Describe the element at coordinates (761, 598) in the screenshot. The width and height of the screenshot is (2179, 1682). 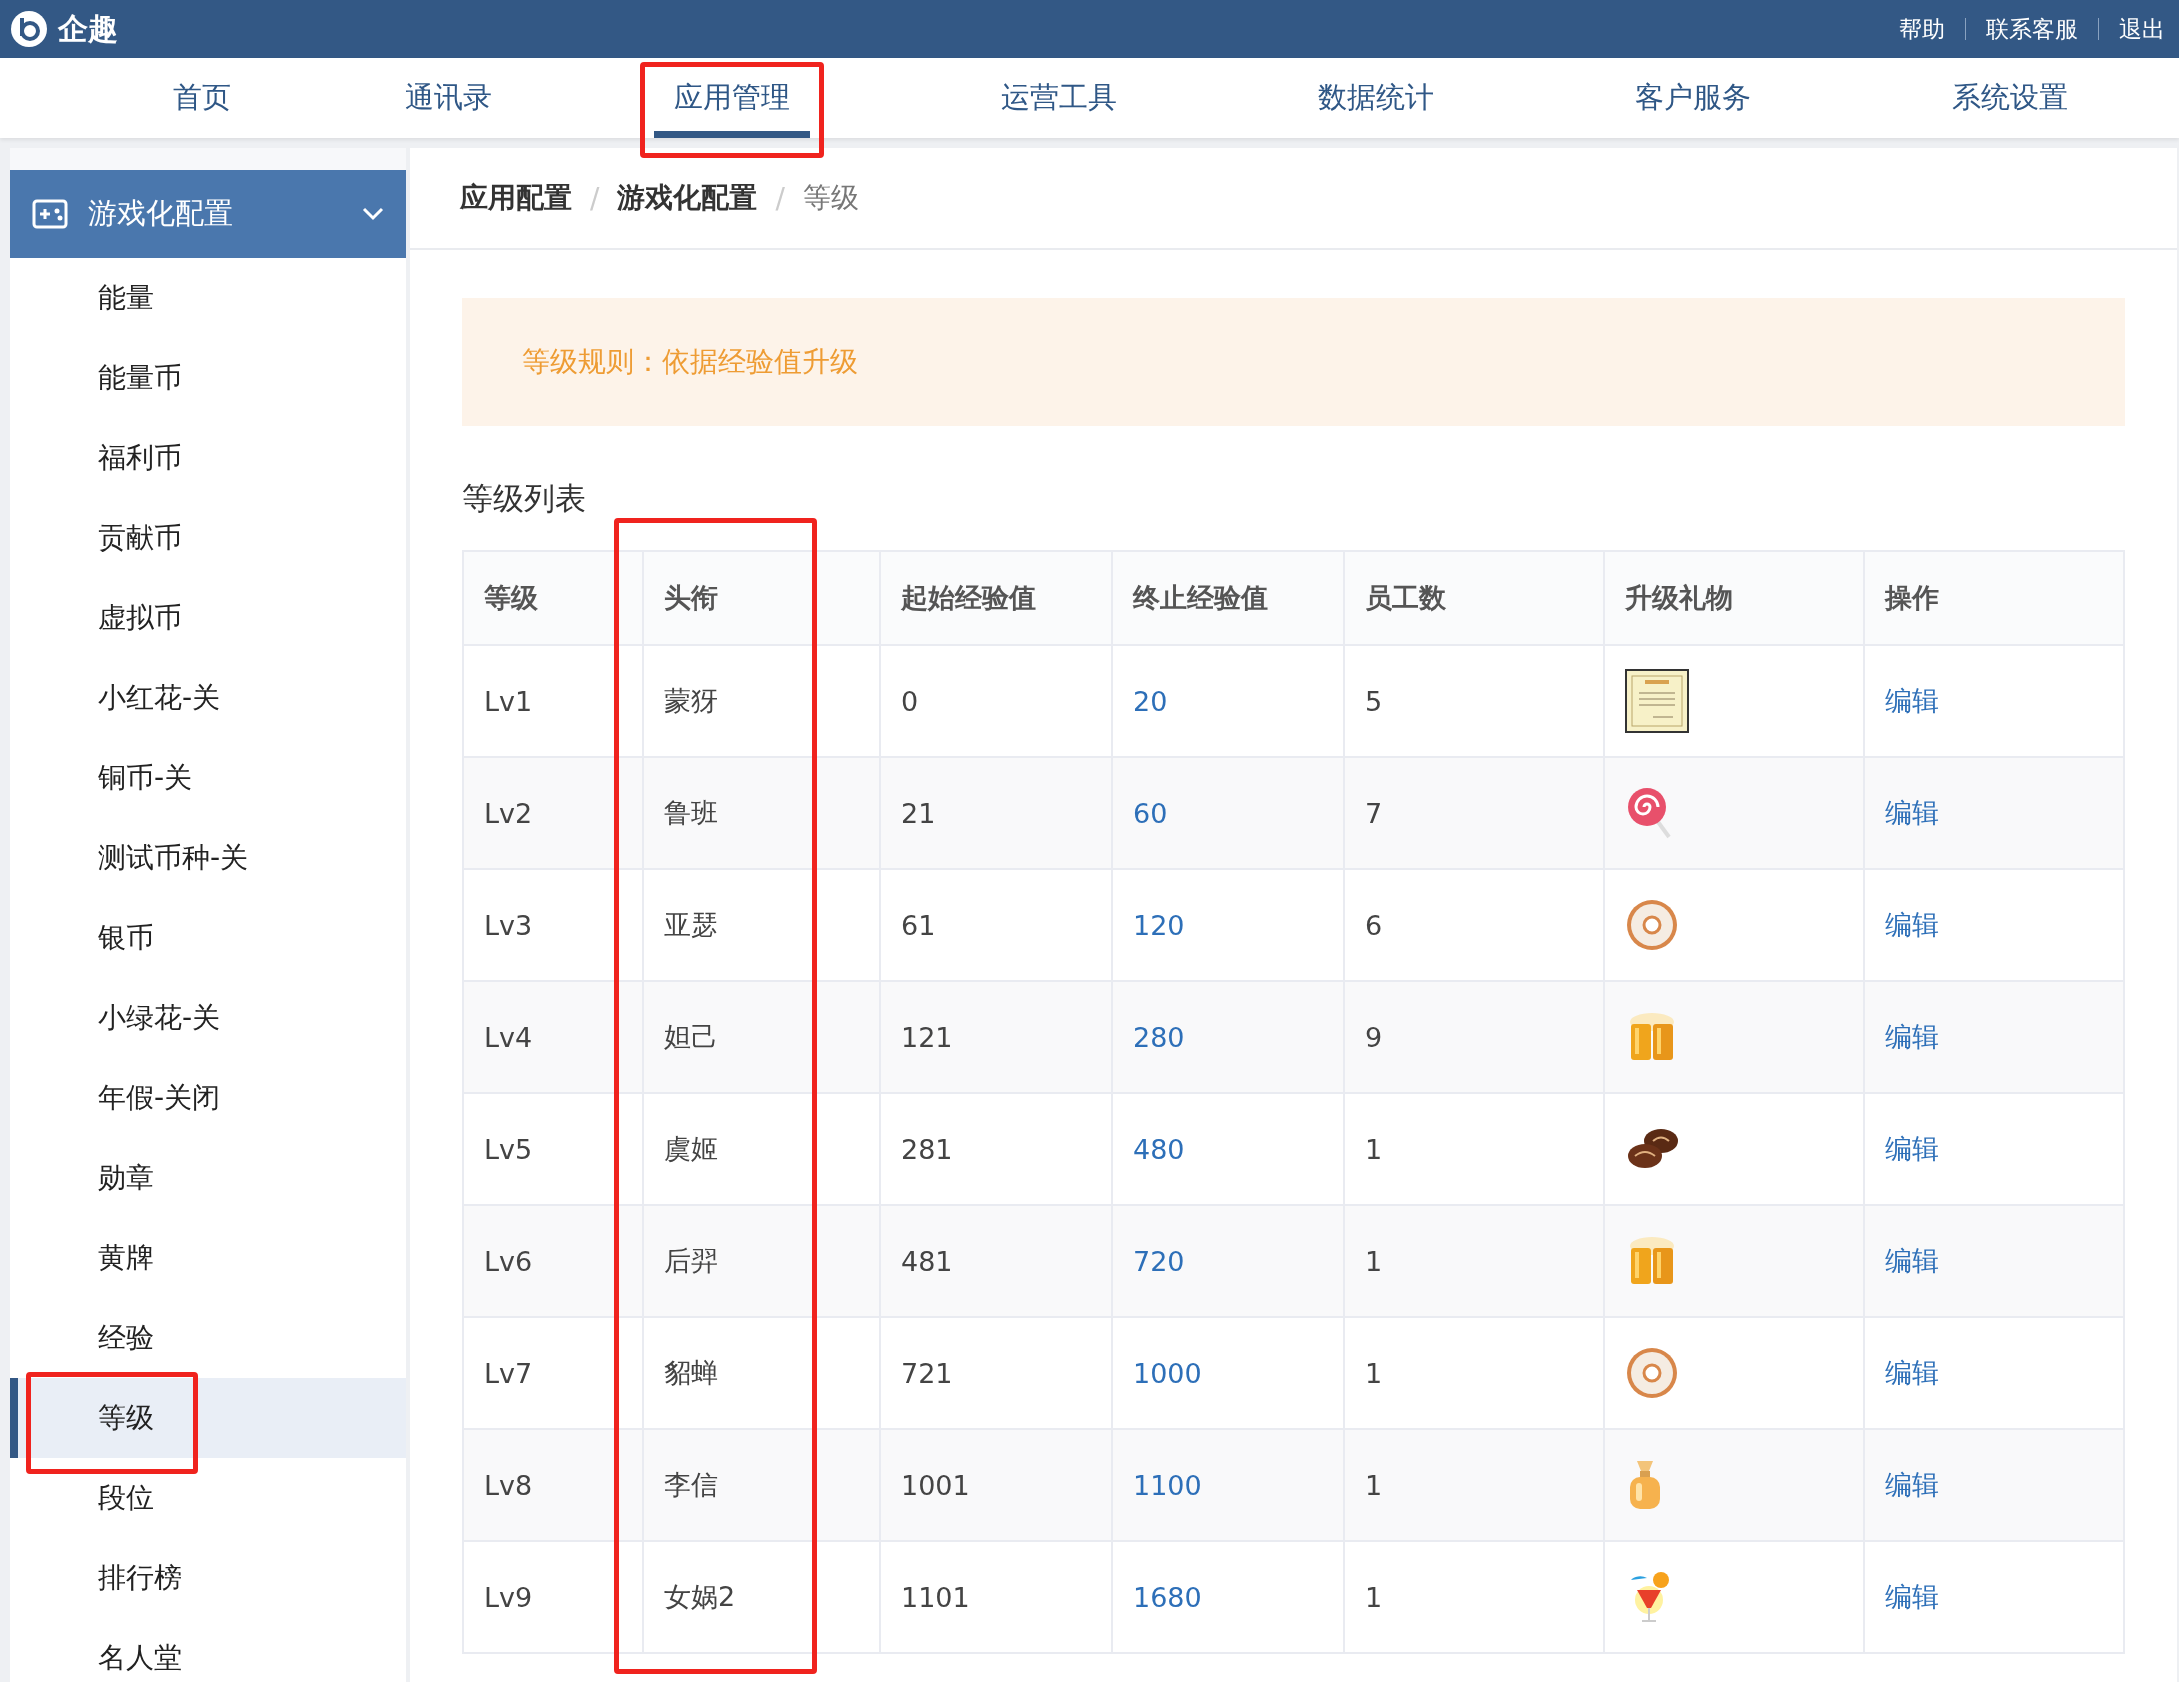
I see `column-header: 头衔` at that location.